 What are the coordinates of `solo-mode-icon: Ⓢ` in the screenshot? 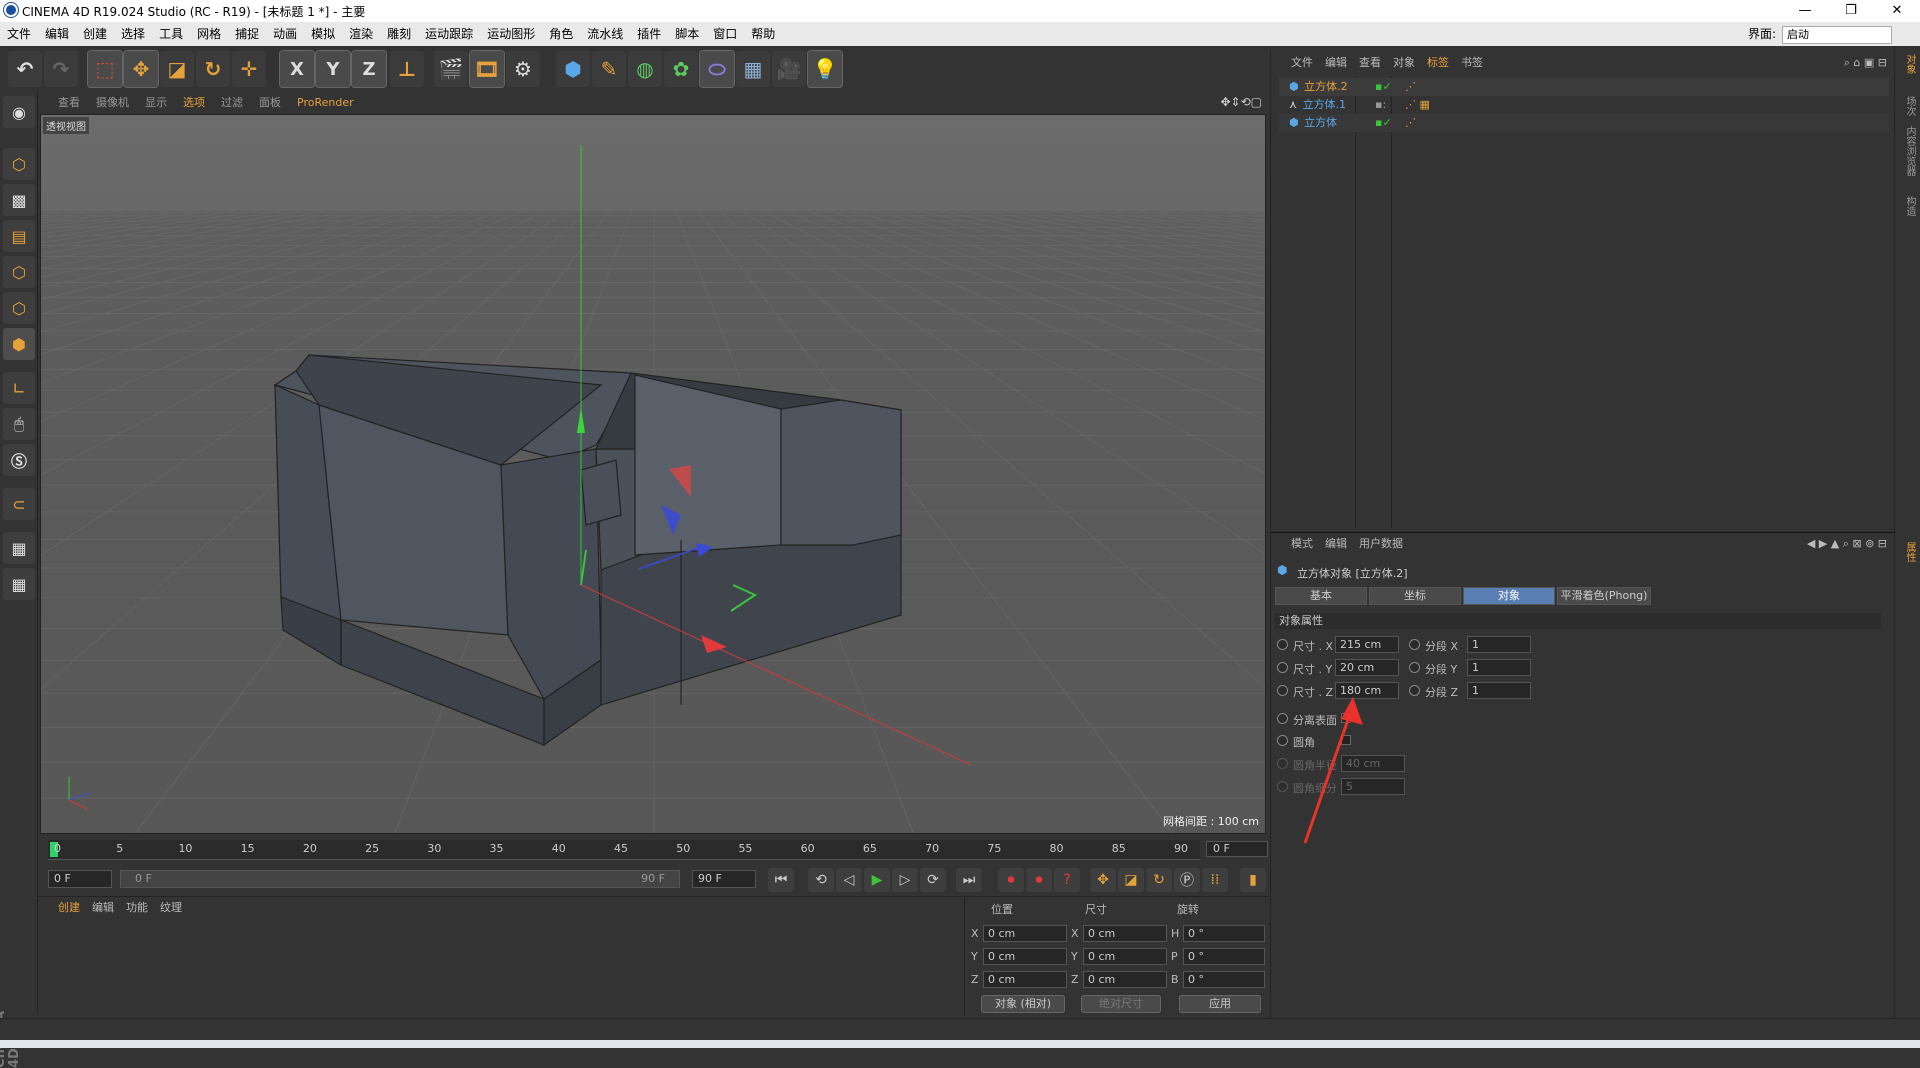 It's located at (19, 460).